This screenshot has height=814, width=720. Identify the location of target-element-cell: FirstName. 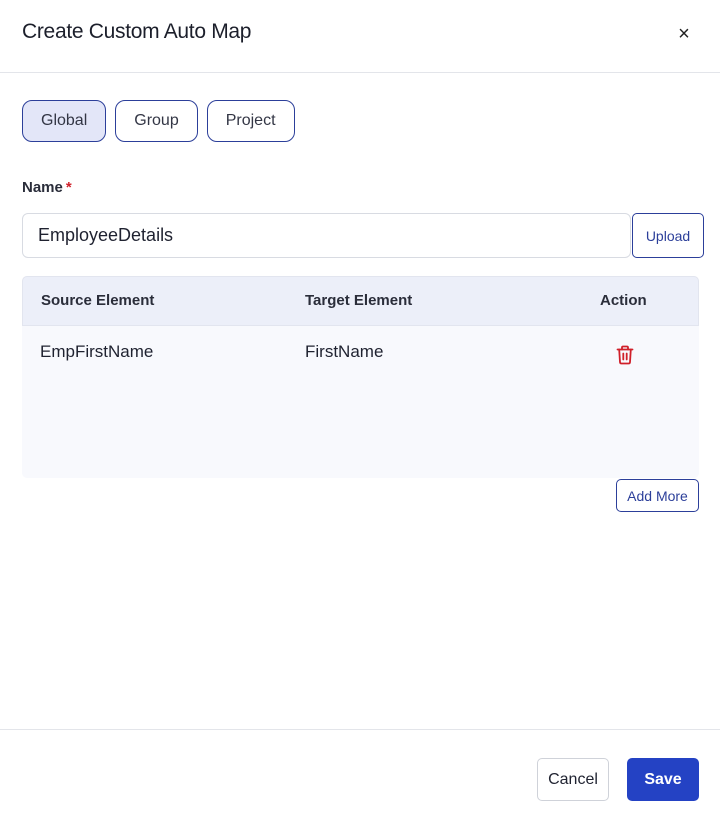
(344, 351).